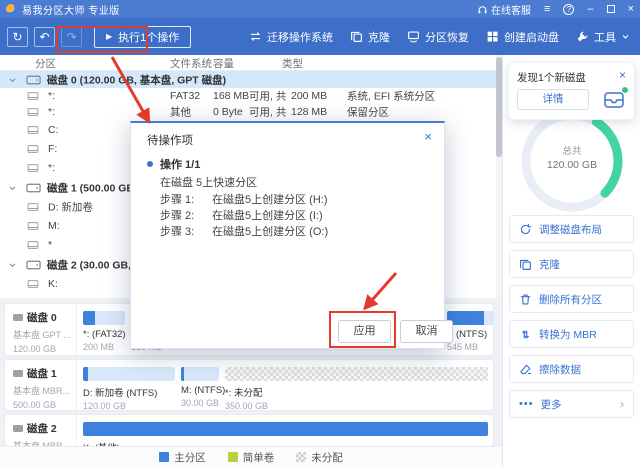  What do you see at coordinates (70, 207) in the screenshot?
I see `row-name: D: 新加卷` at bounding box center [70, 207].